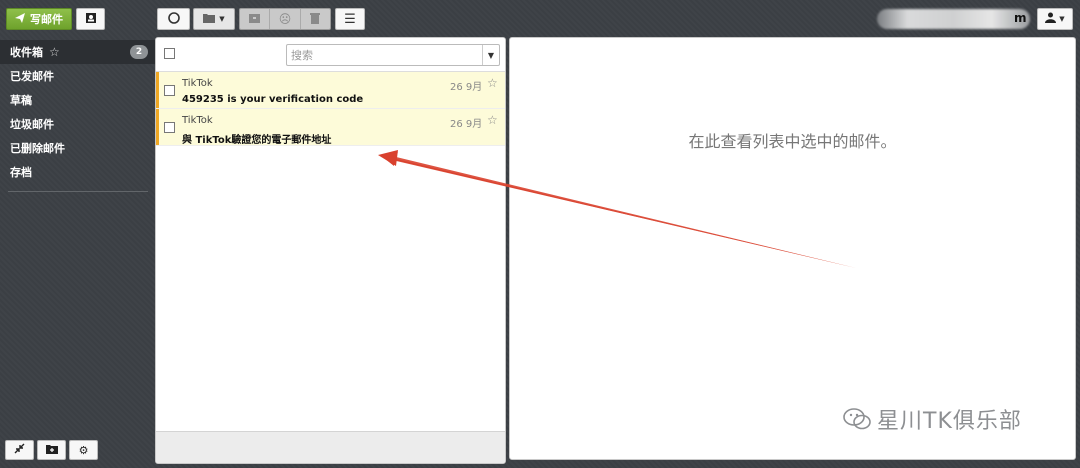 This screenshot has width=1080, height=468. Describe the element at coordinates (46, 19) in the screenshot. I see `compose-label: 写邮件` at that location.